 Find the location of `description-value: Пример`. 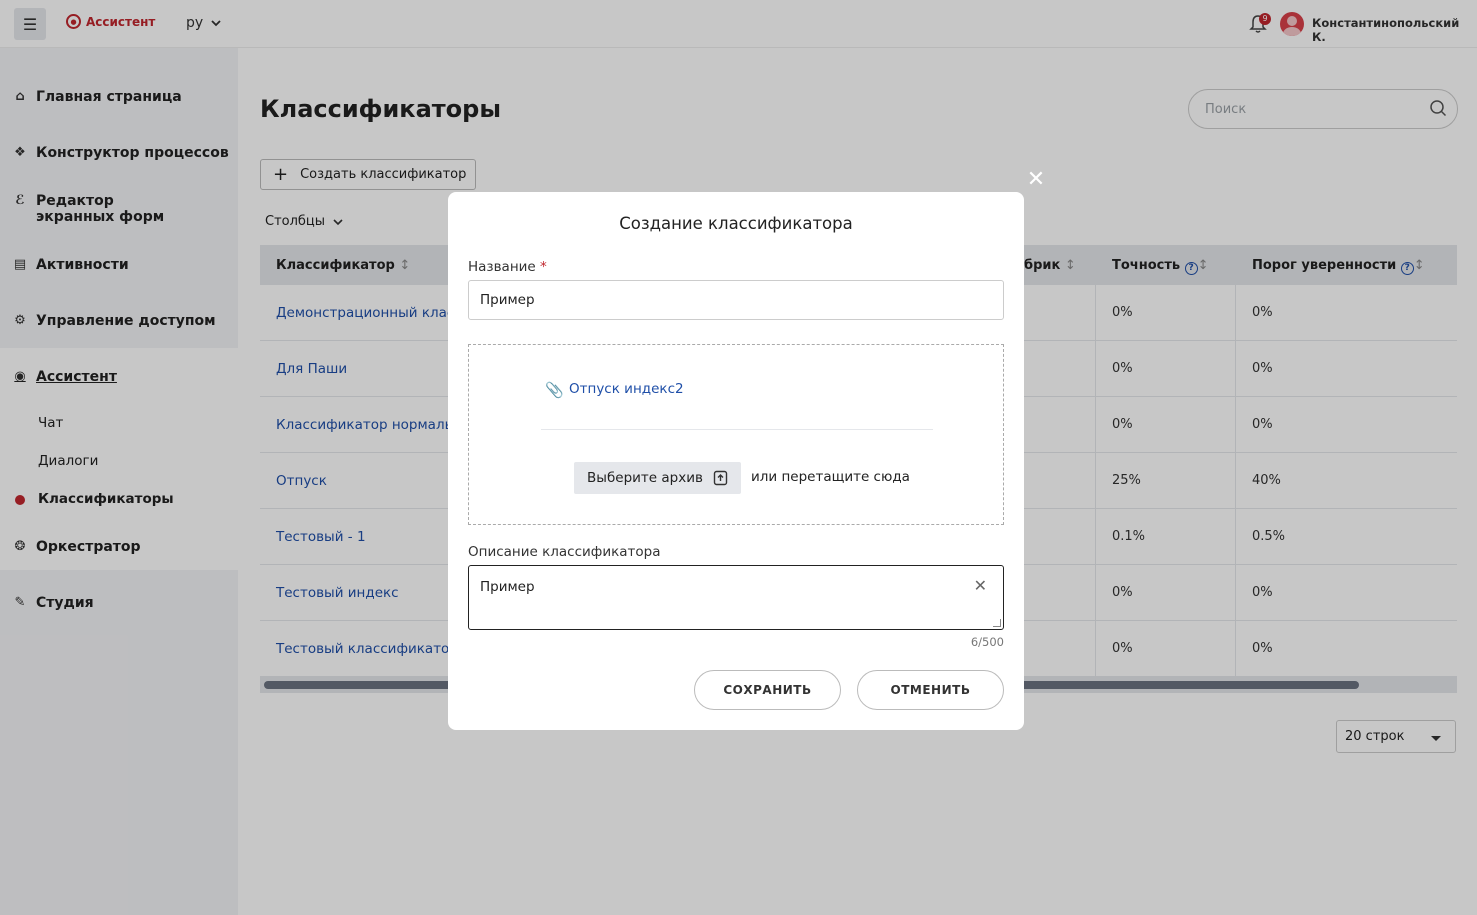

description-value: Пример is located at coordinates (507, 587).